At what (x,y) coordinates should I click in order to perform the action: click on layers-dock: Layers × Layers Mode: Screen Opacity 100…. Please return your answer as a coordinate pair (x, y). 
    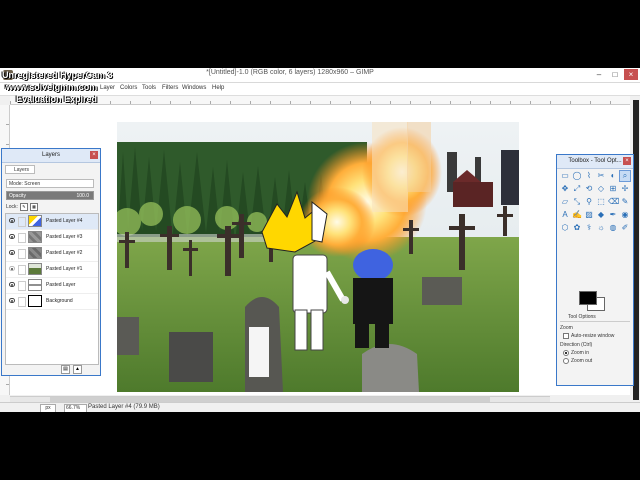
    Looking at the image, I should click on (51, 262).